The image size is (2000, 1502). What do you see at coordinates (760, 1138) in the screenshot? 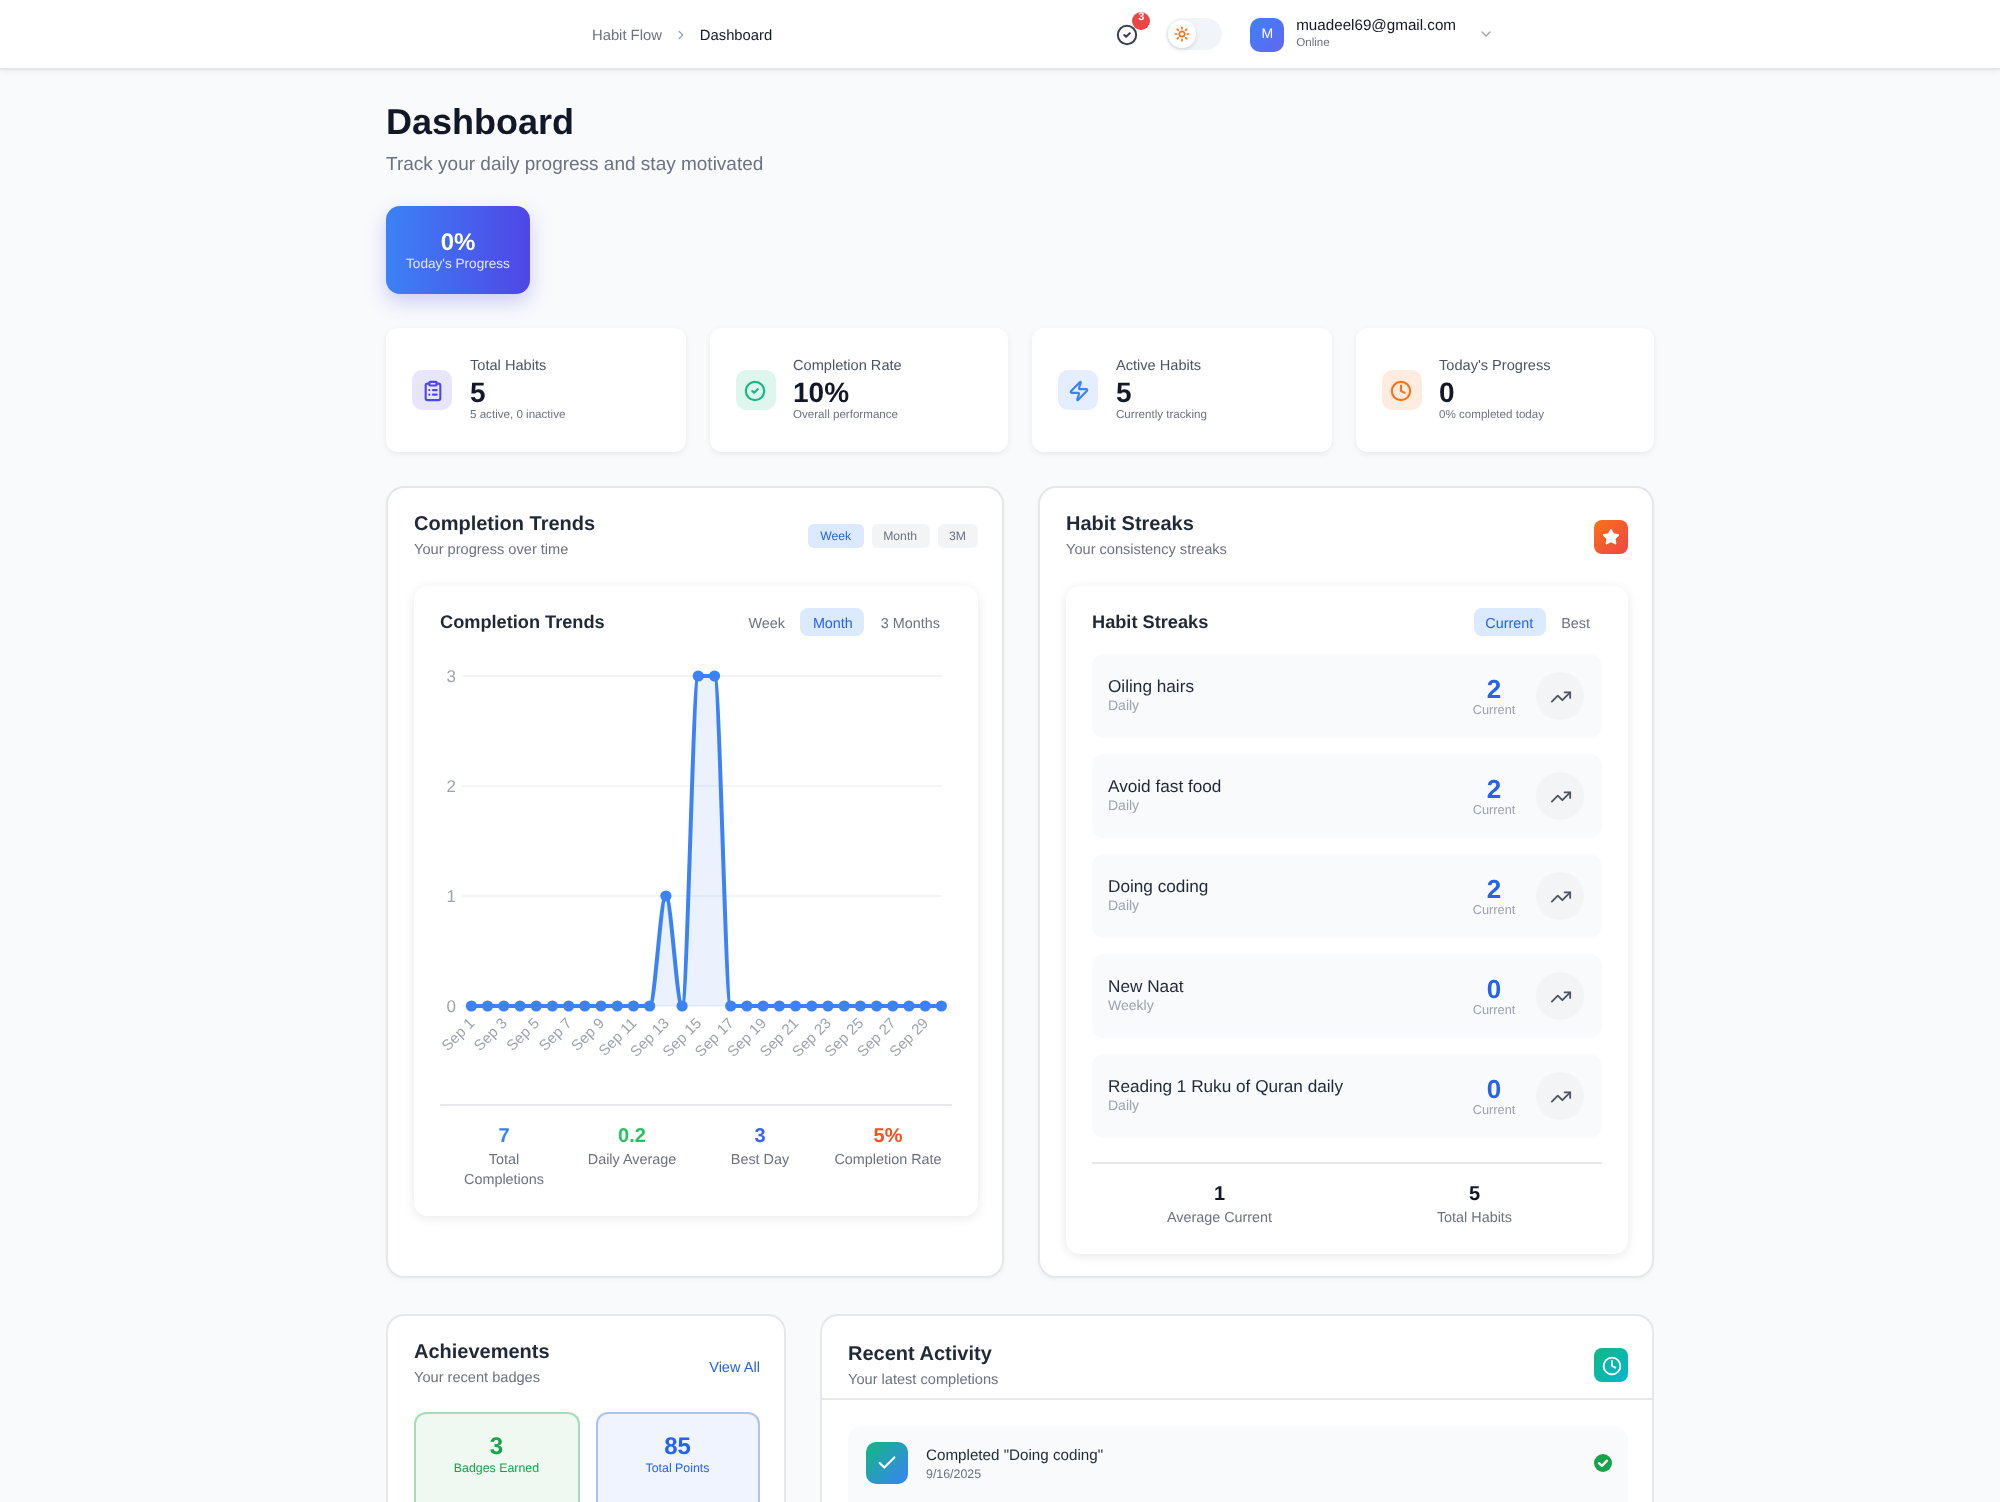
I see `summary-value: 3` at bounding box center [760, 1138].